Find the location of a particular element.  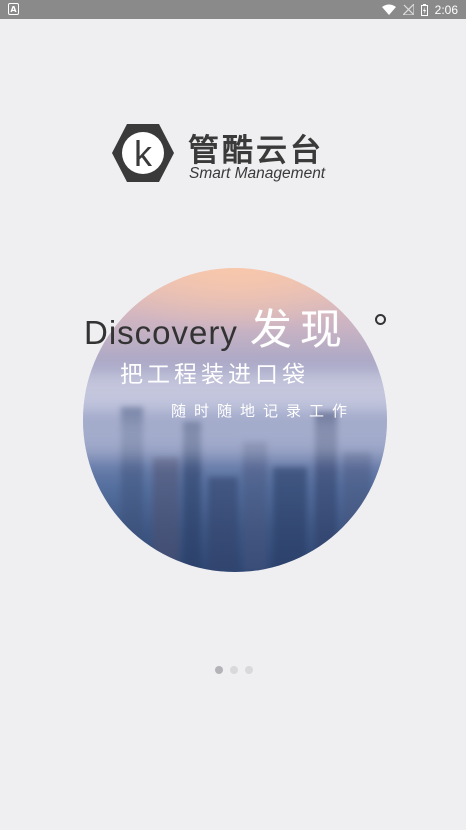

headline-chinese: 发现 is located at coordinates (299, 329).